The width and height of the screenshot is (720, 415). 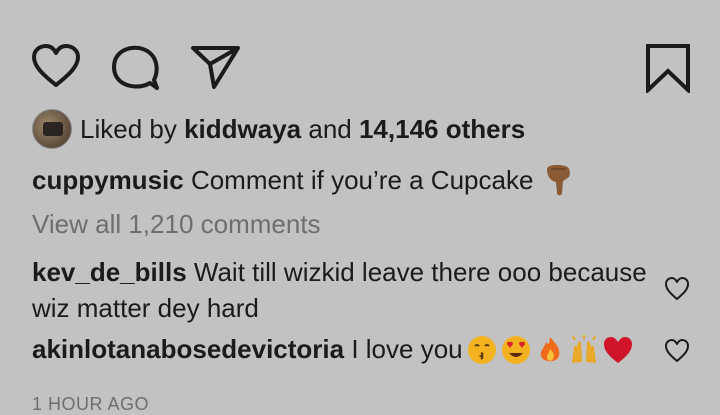 I want to click on post-caption: cuppymusic Comment if you’re a Cupcake, so click(x=302, y=180).